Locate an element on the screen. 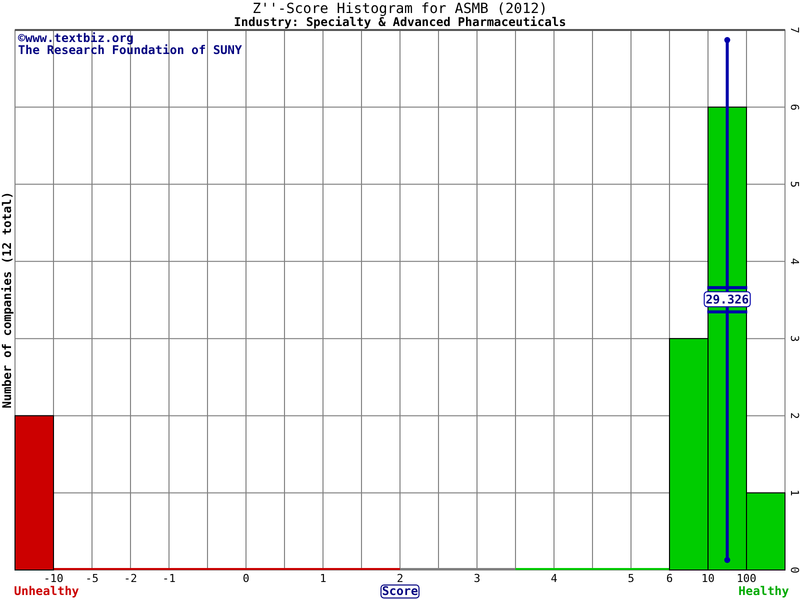 The height and width of the screenshot is (600, 800). x-tick-label: -2 is located at coordinates (131, 578).